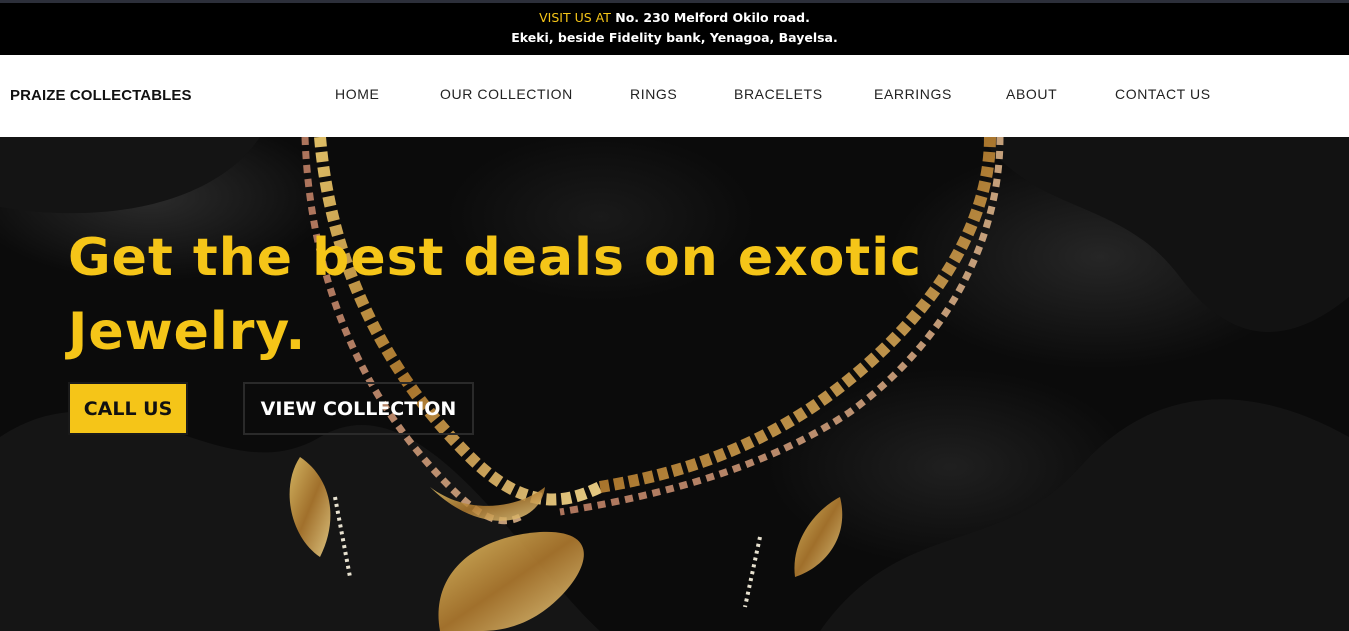 The width and height of the screenshot is (1349, 631). I want to click on nav-item-earrings: EARRINGS, so click(913, 94).